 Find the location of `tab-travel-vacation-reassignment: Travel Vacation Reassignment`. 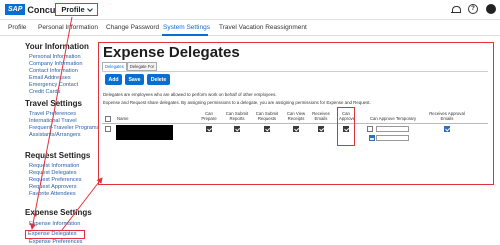

tab-travel-vacation-reassignment: Travel Vacation Reassignment is located at coordinates (263, 27).